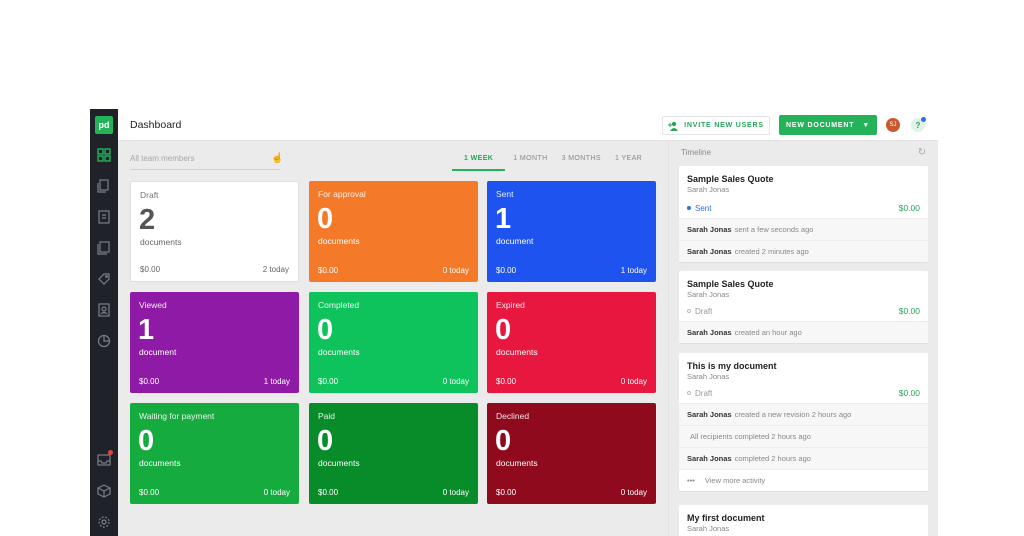 This screenshot has height=536, width=1024. Describe the element at coordinates (820, 125) in the screenshot. I see `new-document-label: NEW DOCUMENT` at that location.